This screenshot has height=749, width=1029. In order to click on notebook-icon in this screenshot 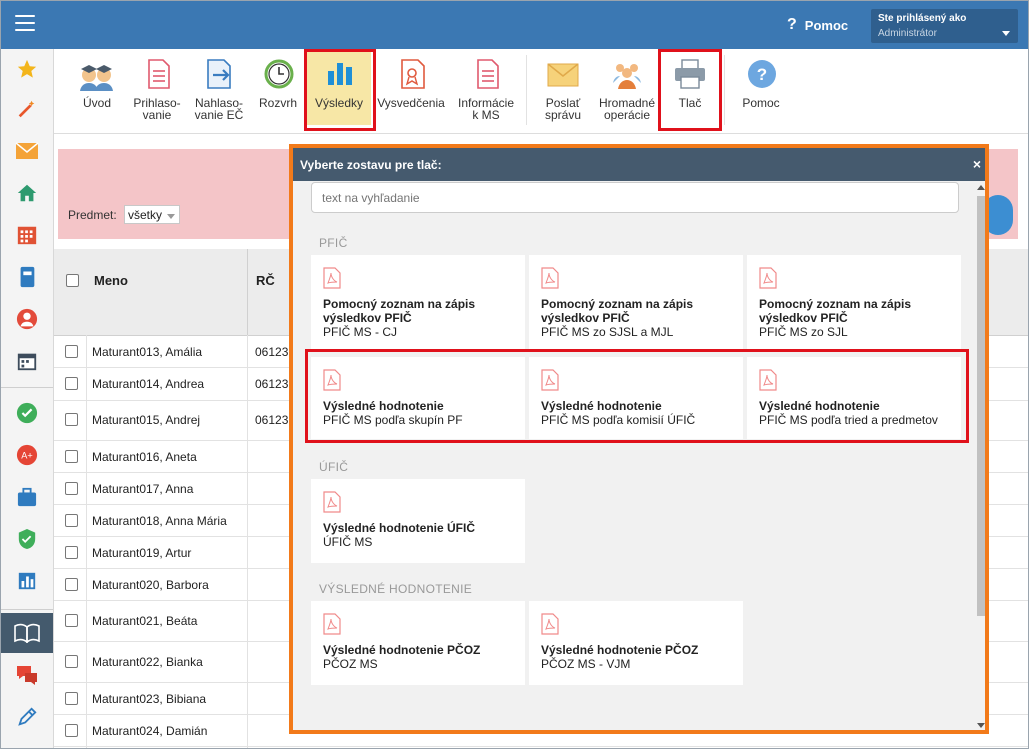, I will do `click(27, 277)`.